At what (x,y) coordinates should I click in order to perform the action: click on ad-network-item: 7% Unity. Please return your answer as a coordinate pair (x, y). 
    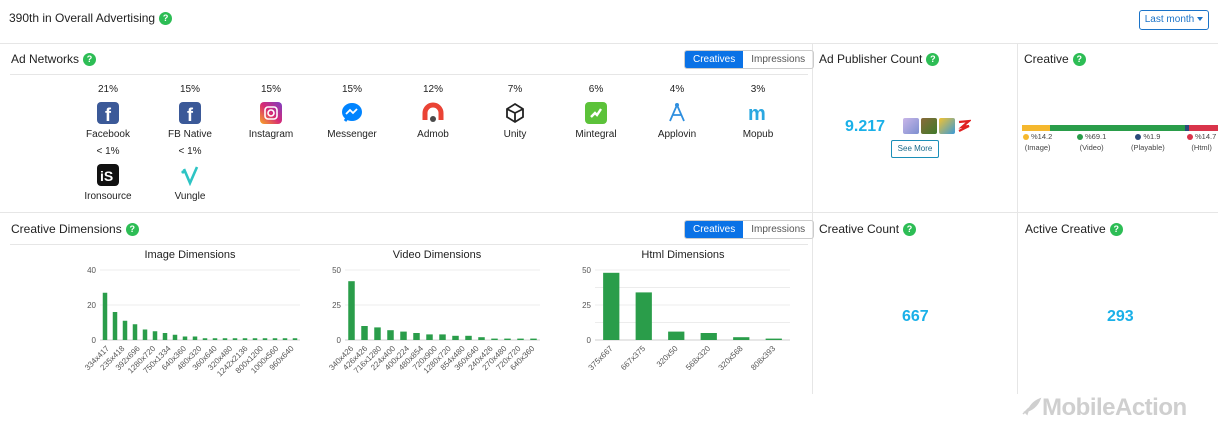
    Looking at the image, I should click on (515, 112).